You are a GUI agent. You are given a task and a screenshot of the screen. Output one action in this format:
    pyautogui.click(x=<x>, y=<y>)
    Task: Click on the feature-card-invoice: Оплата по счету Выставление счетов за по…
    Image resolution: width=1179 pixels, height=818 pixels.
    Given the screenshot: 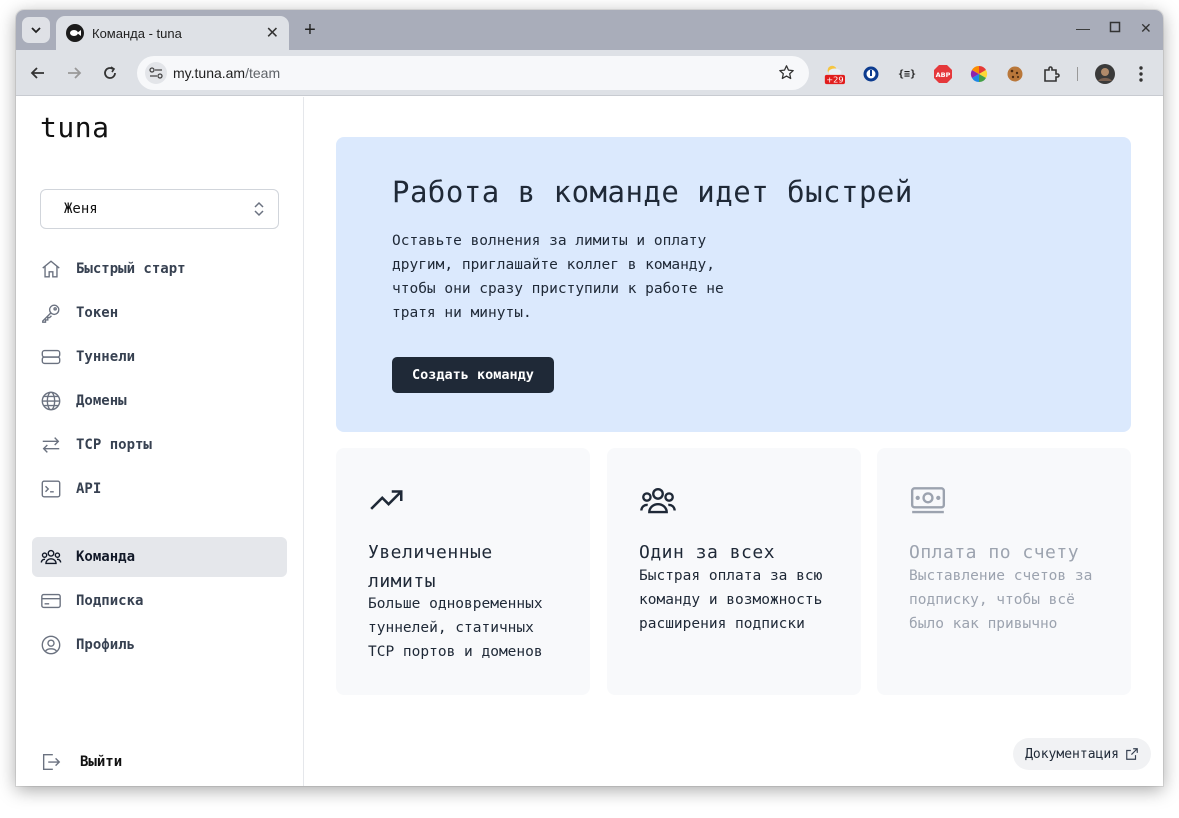 What is the action you would take?
    pyautogui.click(x=1004, y=571)
    